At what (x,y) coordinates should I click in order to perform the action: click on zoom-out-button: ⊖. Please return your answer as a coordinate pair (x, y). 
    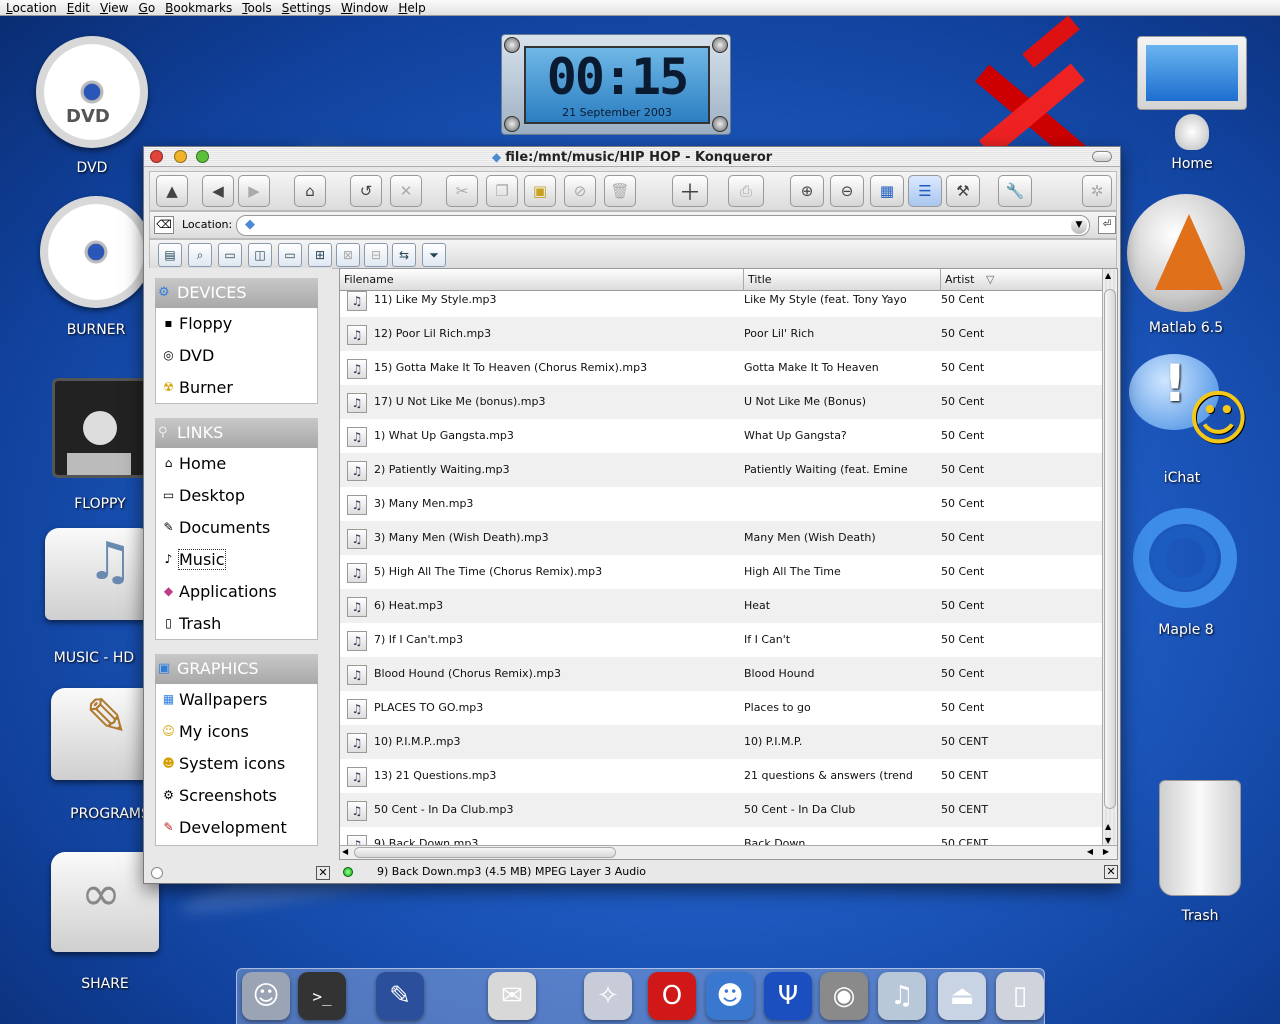
    Looking at the image, I should click on (847, 191).